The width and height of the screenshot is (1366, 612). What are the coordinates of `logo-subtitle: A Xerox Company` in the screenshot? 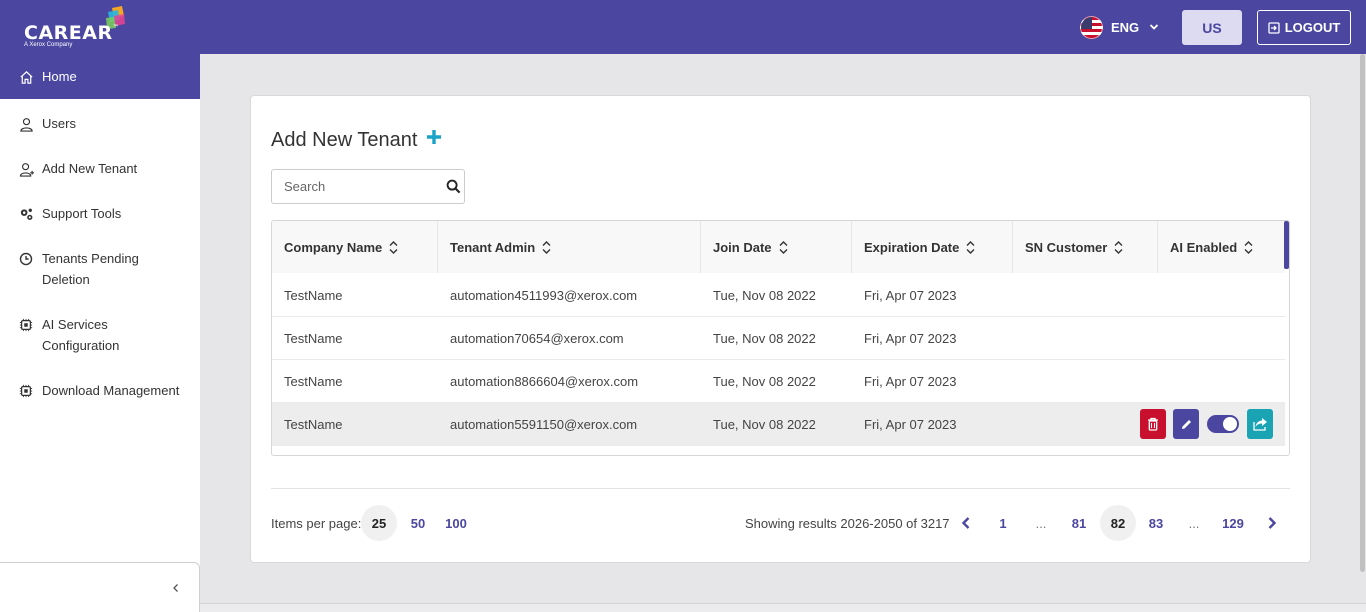 It's located at (48, 45).